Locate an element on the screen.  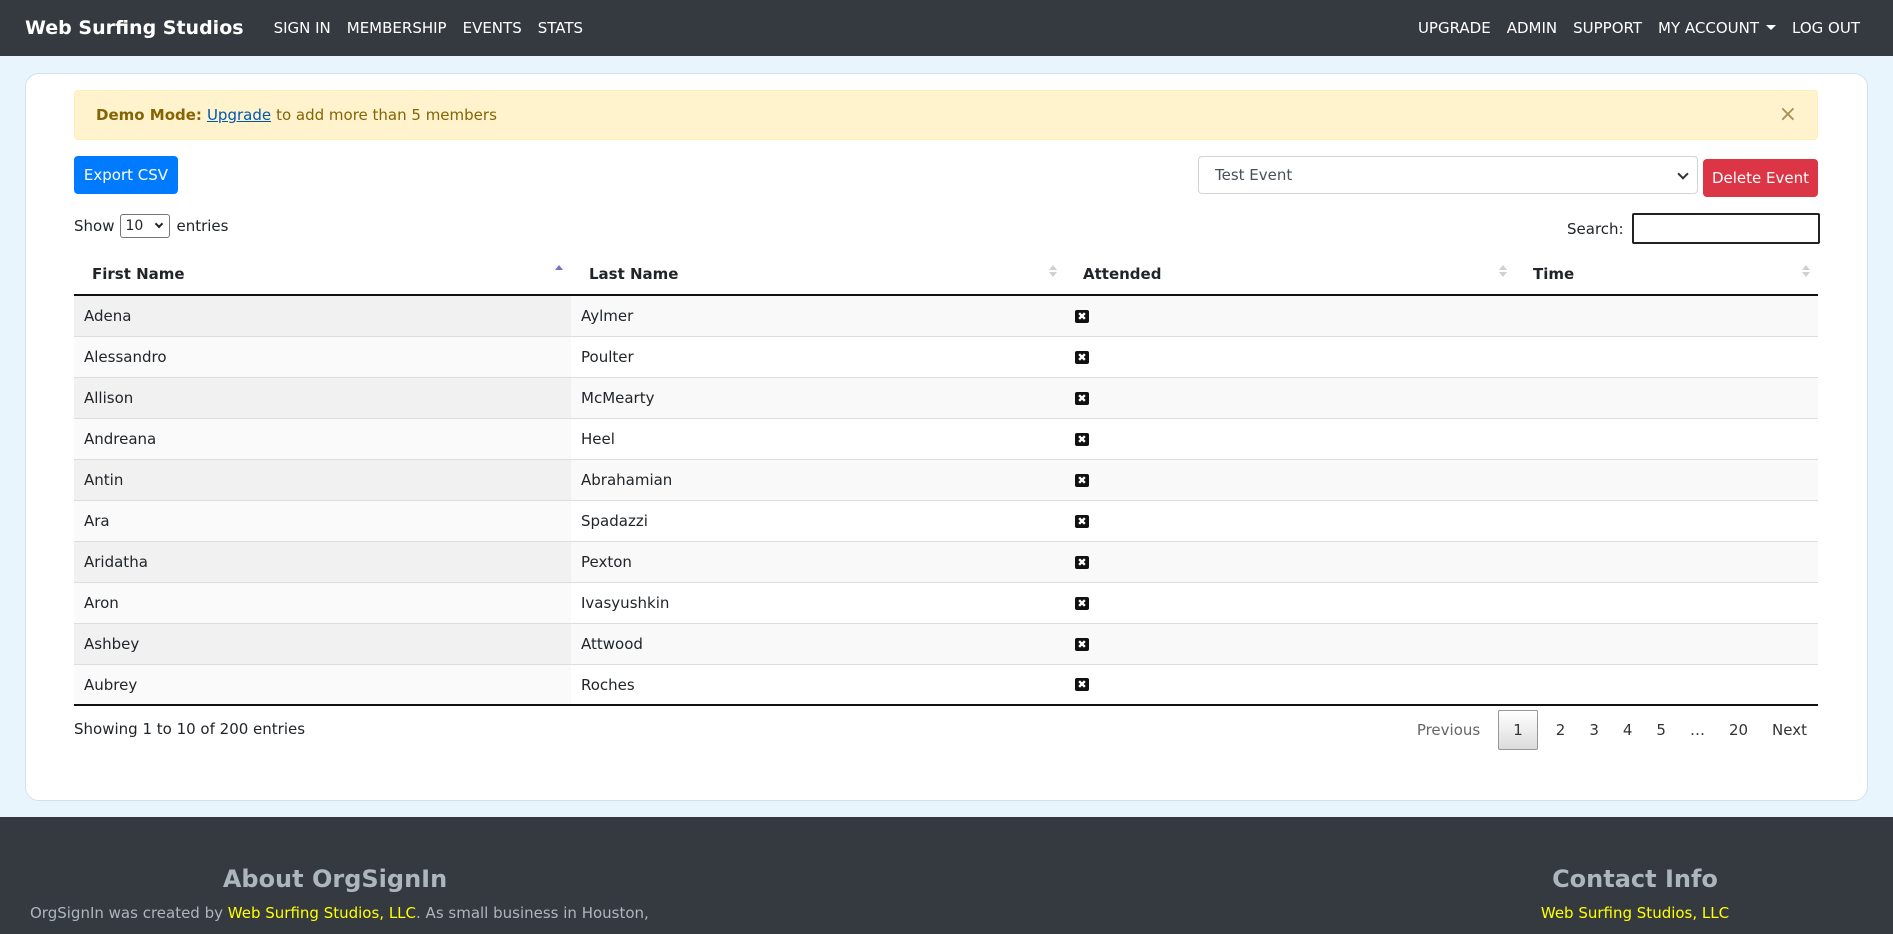
nav-log-out: LOG OUT is located at coordinates (1826, 28).